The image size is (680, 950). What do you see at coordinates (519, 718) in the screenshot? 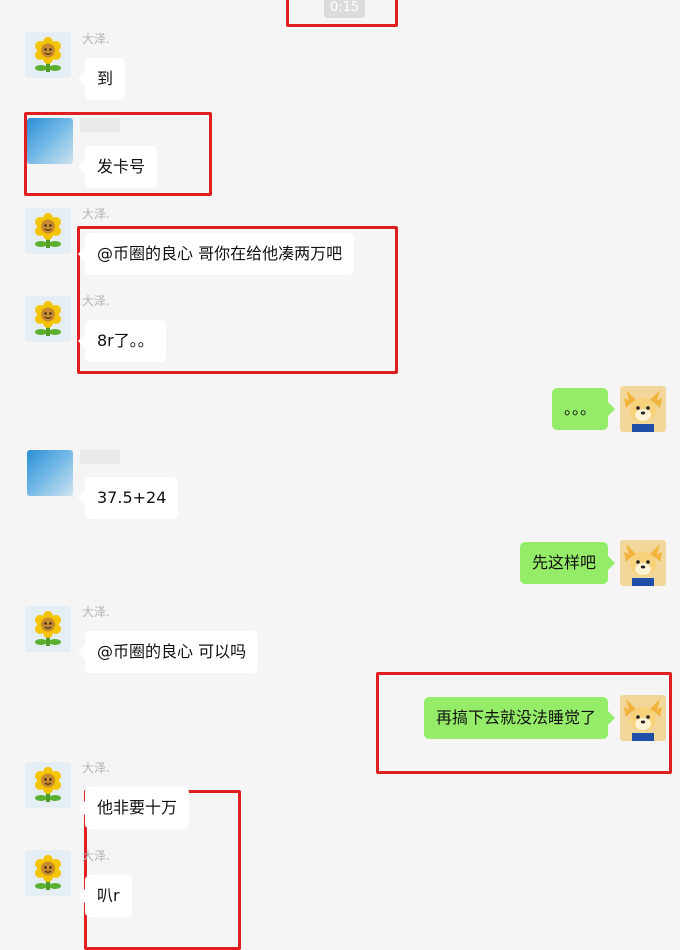
I see `message-bubble-self: 再搞下去就没法睡觉了` at bounding box center [519, 718].